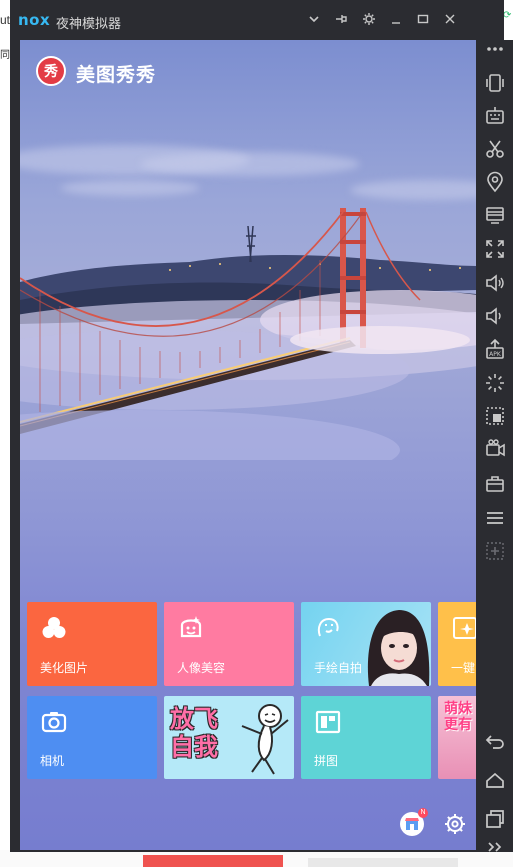  Describe the element at coordinates (338, 668) in the screenshot. I see `tile-label: 手绘自拍` at that location.